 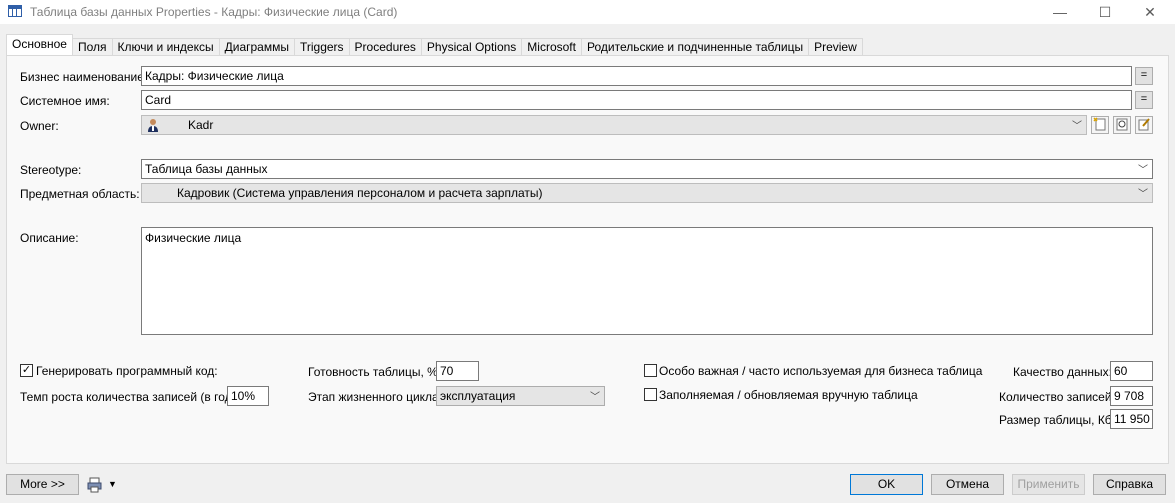 I want to click on growth-rate-input: 10%, so click(x=248, y=396).